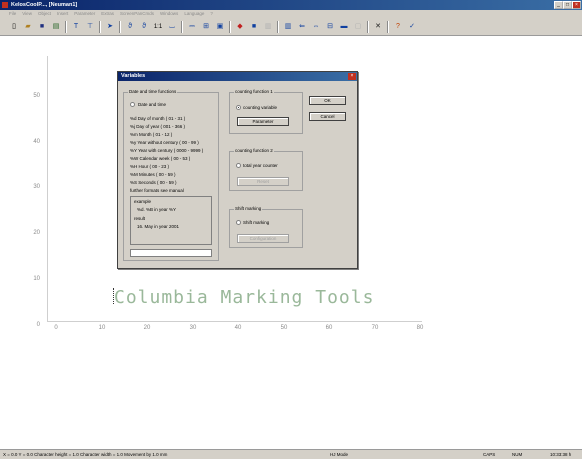 Image resolution: width=582 pixels, height=459 pixels. Describe the element at coordinates (153, 92) in the screenshot. I see `datetime-group-label: Date and time functions` at that location.